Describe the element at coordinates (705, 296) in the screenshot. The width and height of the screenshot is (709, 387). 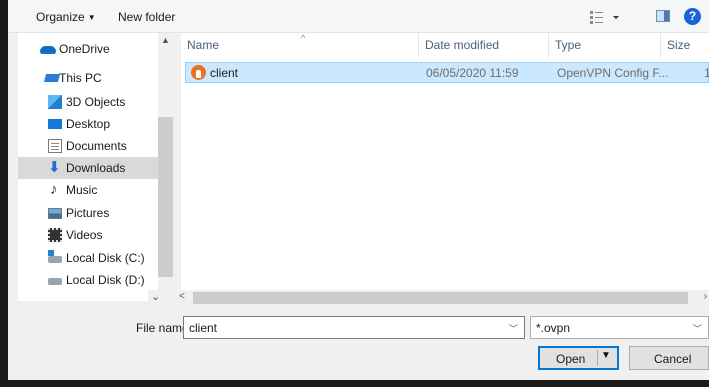
I see `scroll-right-icon: ›` at that location.